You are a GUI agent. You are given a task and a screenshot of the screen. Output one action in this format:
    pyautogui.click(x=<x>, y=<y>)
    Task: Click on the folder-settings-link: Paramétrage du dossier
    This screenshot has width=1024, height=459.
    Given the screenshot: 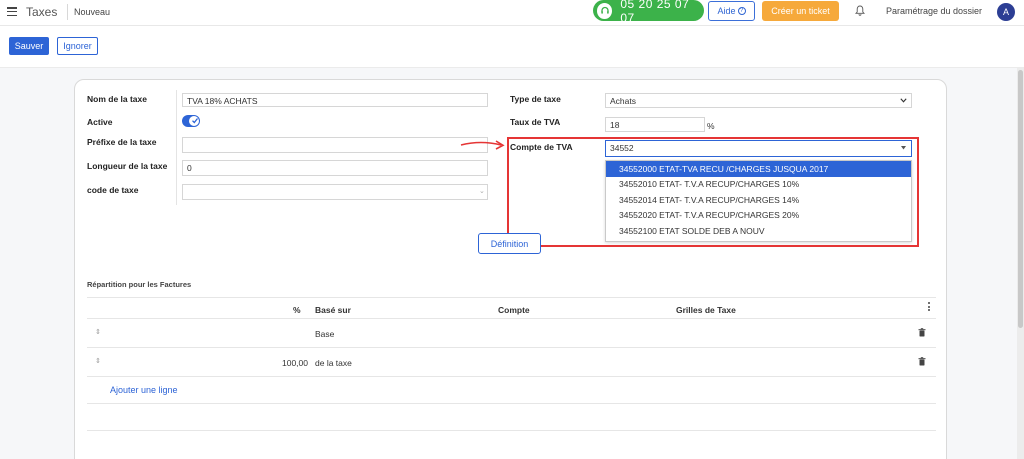 What is the action you would take?
    pyautogui.click(x=934, y=11)
    